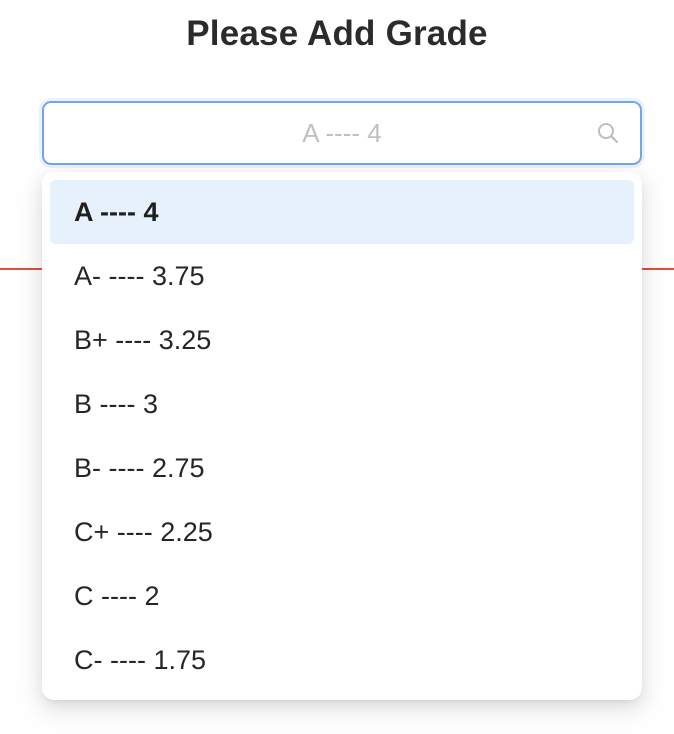  I want to click on grade-option-b: B ---- 3, so click(342, 404).